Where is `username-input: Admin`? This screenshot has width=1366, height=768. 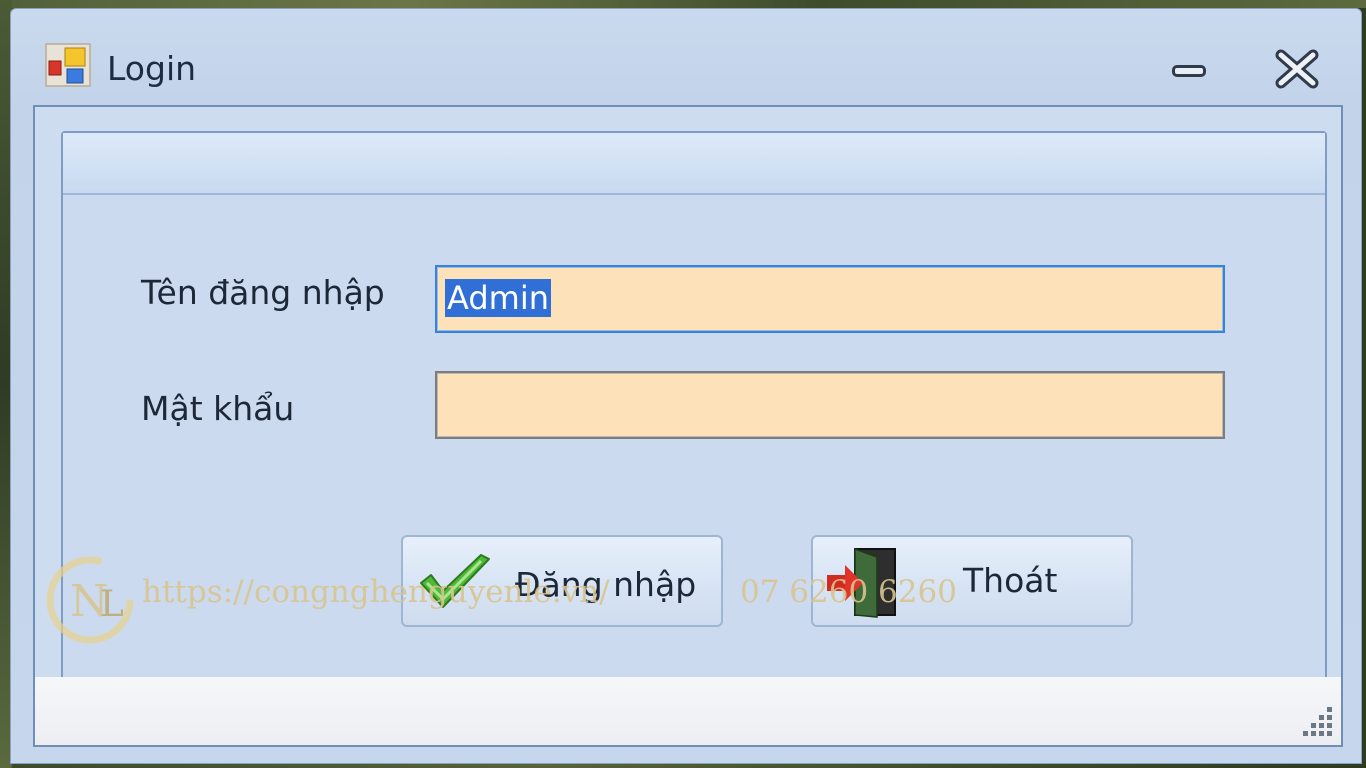 username-input: Admin is located at coordinates (830, 299).